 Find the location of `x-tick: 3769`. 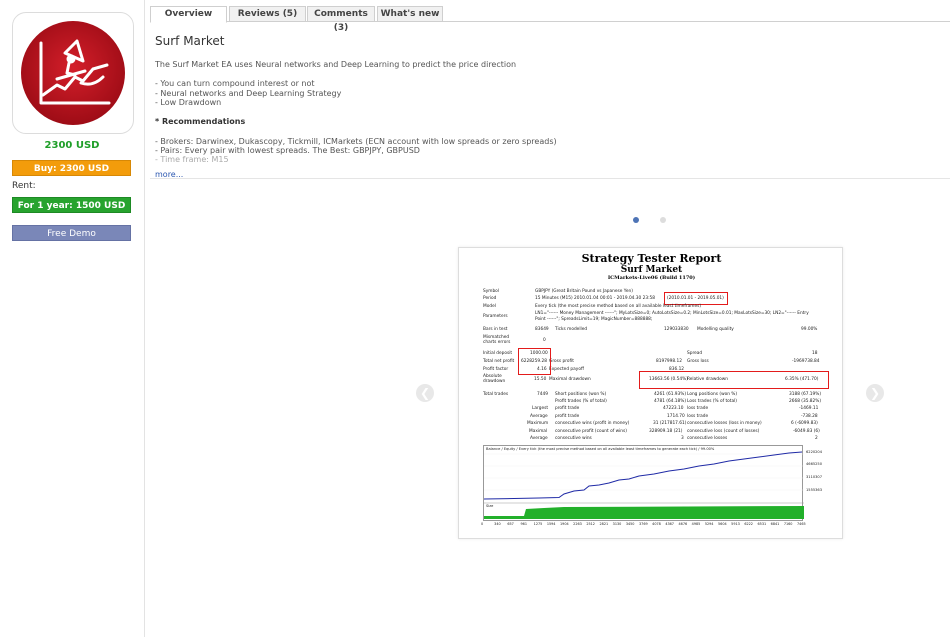

x-tick: 3769 is located at coordinates (643, 524).